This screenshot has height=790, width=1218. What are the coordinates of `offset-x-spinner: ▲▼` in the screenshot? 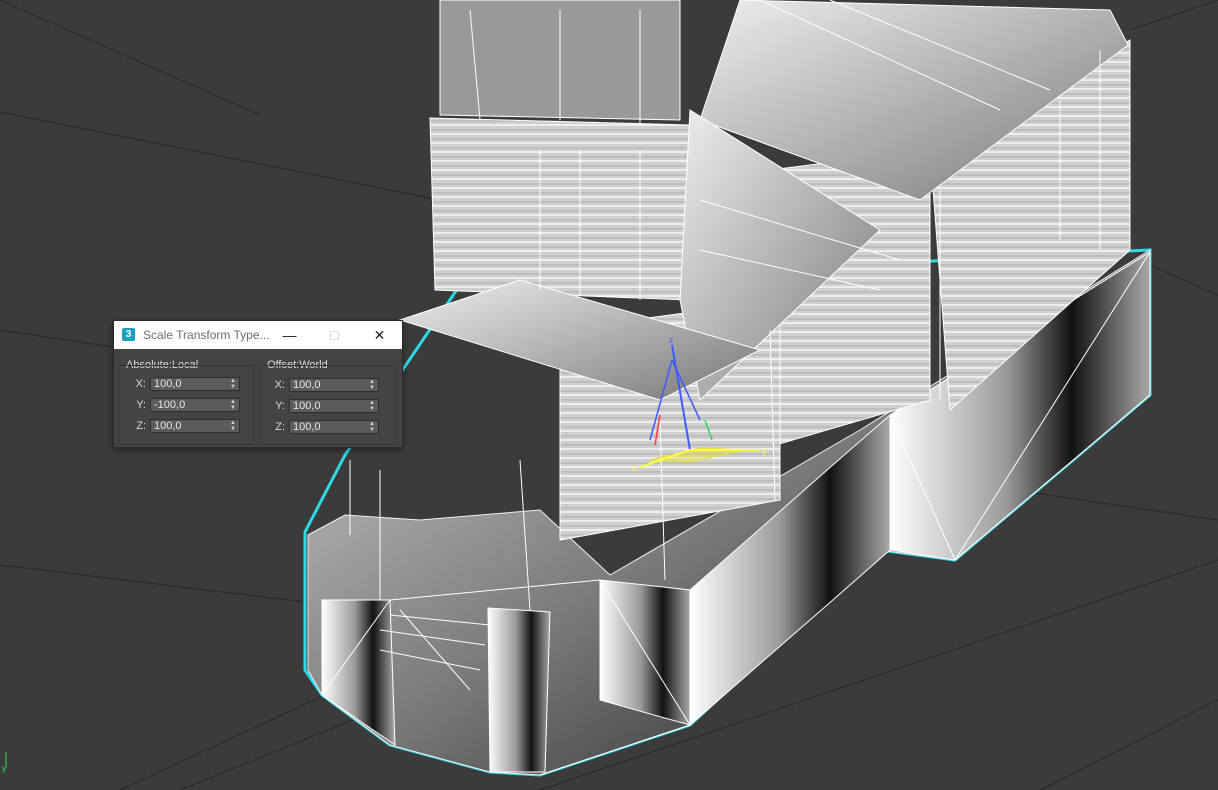 It's located at (334, 385).